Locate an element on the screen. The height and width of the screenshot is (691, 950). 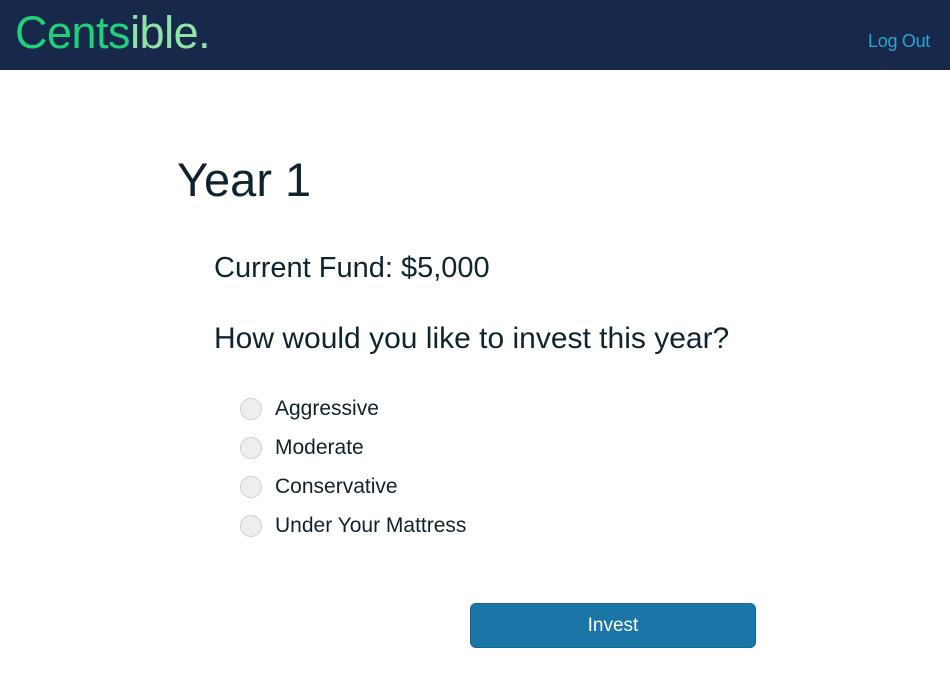
logo-text-secondary: ible. is located at coordinates (170, 32).